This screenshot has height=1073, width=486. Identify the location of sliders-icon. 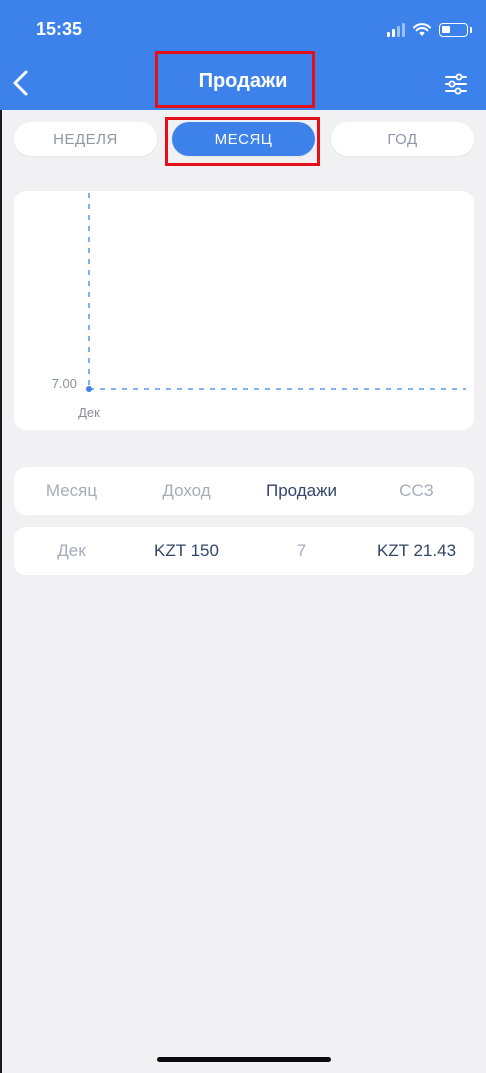
(456, 84).